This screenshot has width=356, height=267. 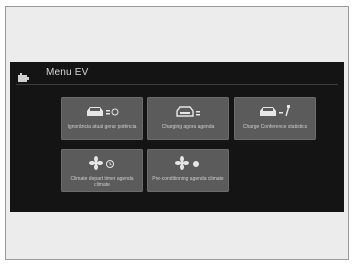 What do you see at coordinates (188, 179) in the screenshot?
I see `tile-5-label: Pre-conditioning agenda climate` at bounding box center [188, 179].